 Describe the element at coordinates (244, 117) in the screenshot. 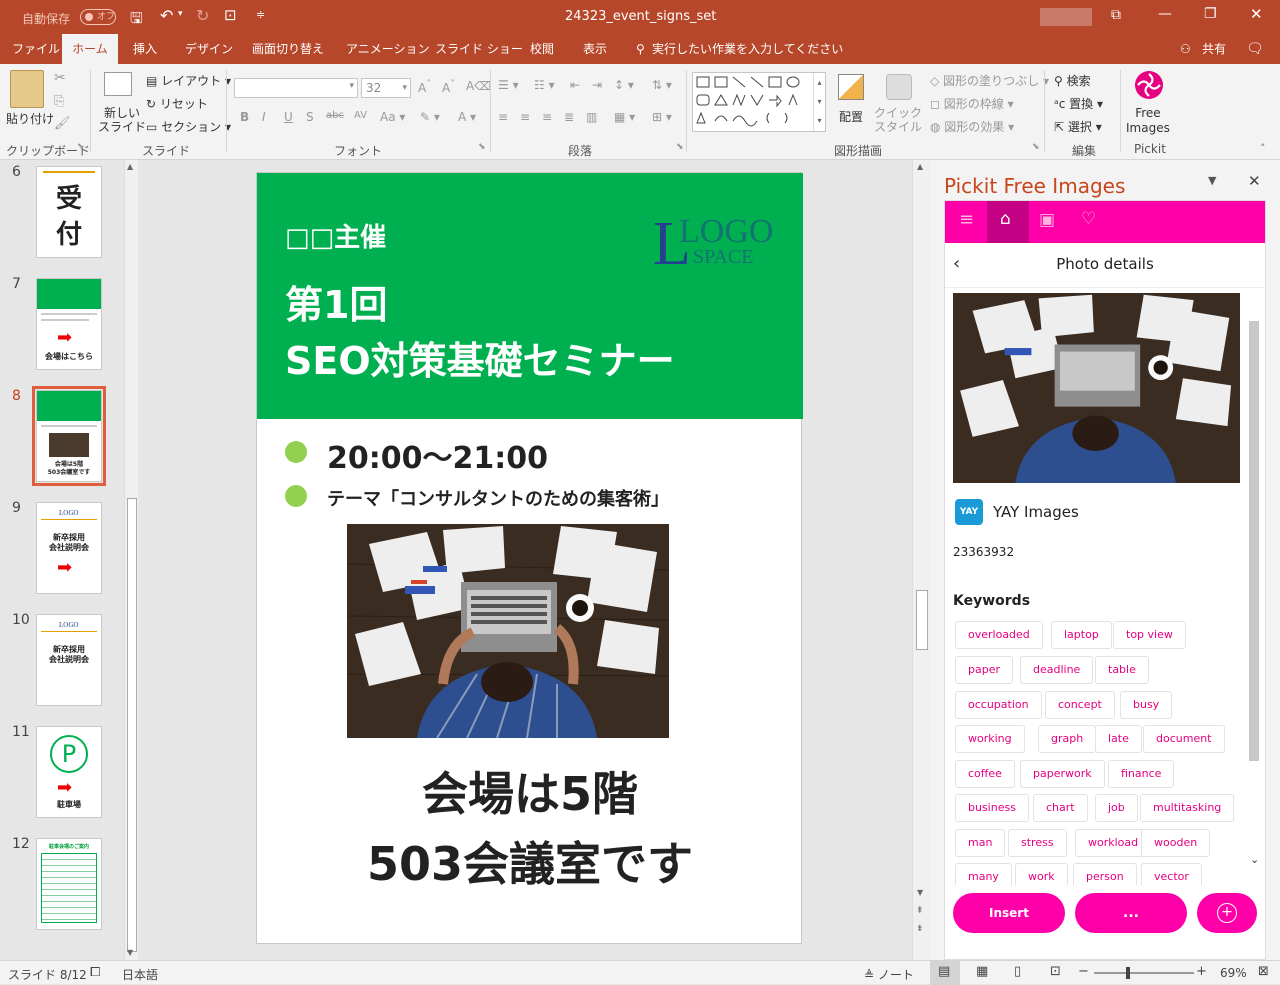

I see `bold-icon: B` at that location.